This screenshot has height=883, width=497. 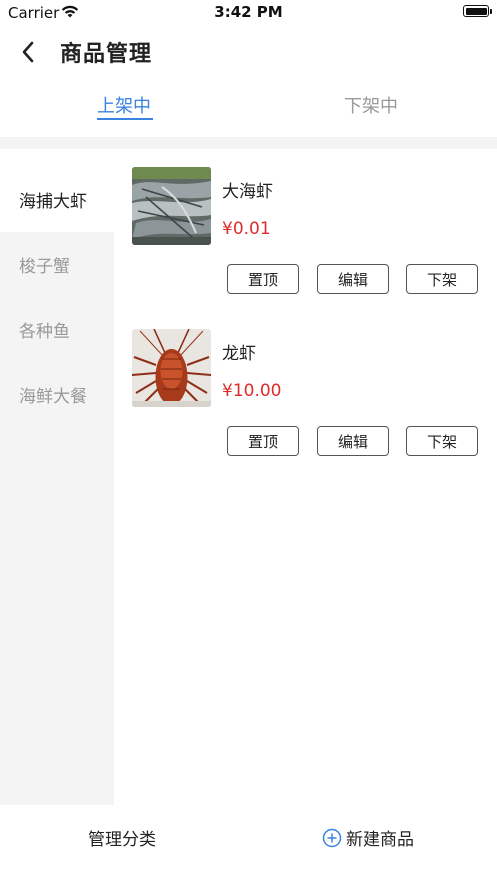 What do you see at coordinates (248, 106) in the screenshot?
I see `status-tabs: 上架中 下架中` at bounding box center [248, 106].